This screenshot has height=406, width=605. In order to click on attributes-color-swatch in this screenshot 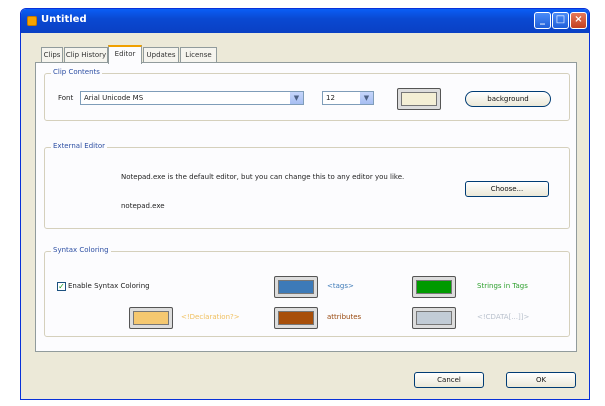, I will do `click(296, 318)`.